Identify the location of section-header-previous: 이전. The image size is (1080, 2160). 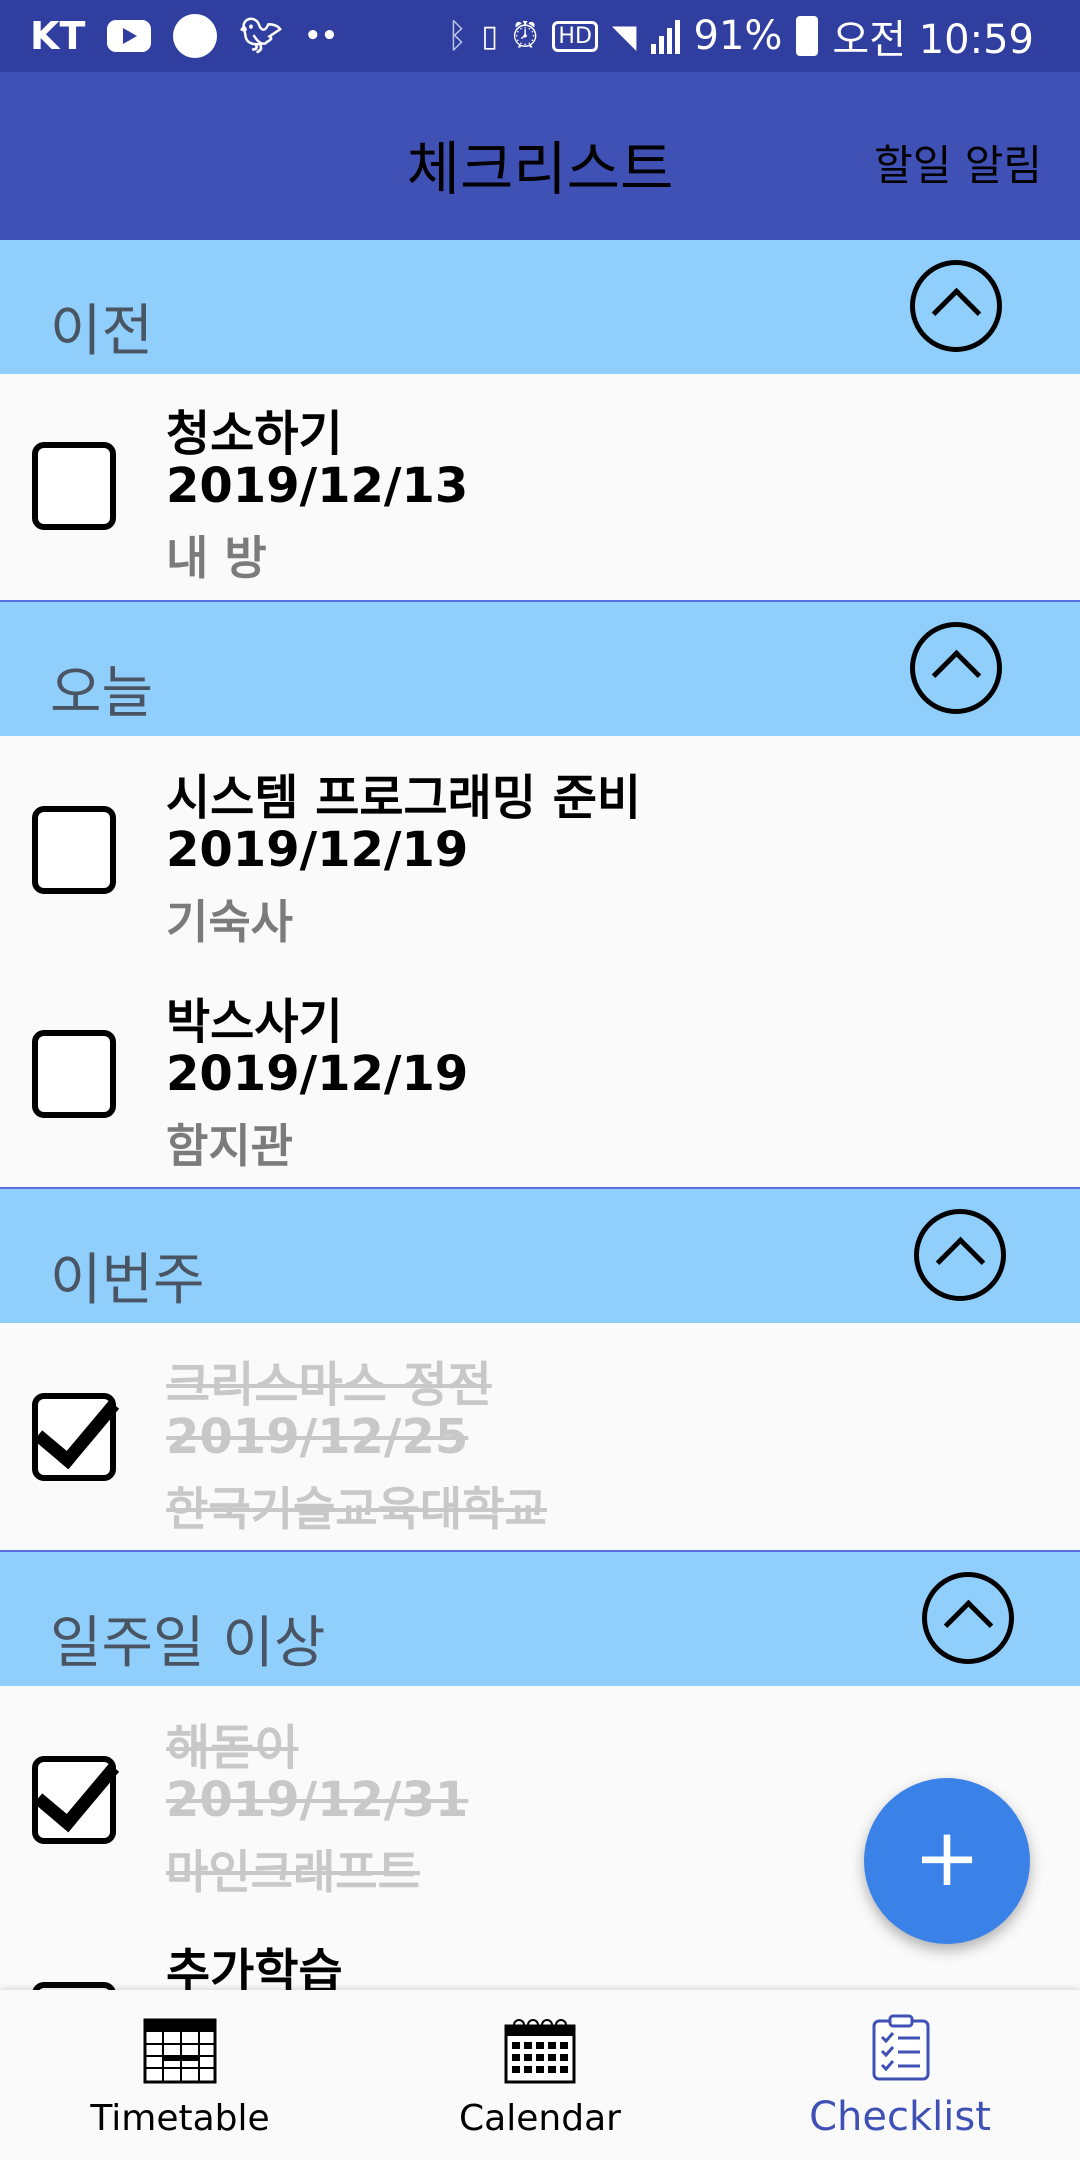
(540, 307).